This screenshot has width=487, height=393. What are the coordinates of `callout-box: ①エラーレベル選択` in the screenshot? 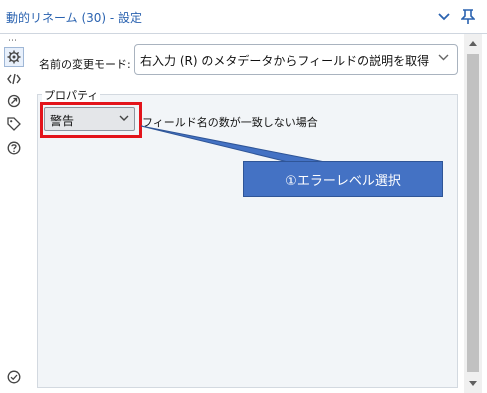 It's located at (343, 179).